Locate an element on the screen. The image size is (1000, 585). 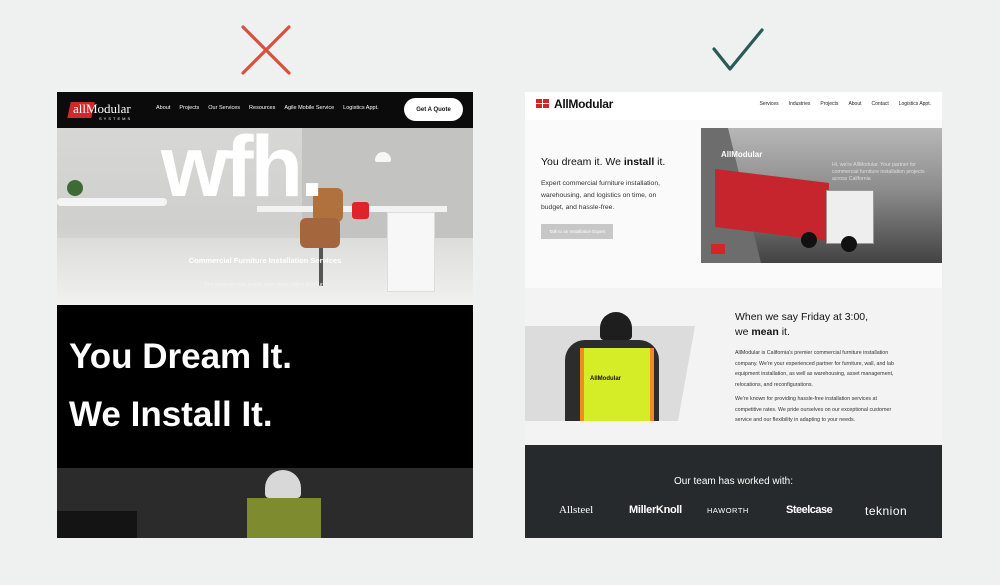
worker-helmet is located at coordinates (283, 484).